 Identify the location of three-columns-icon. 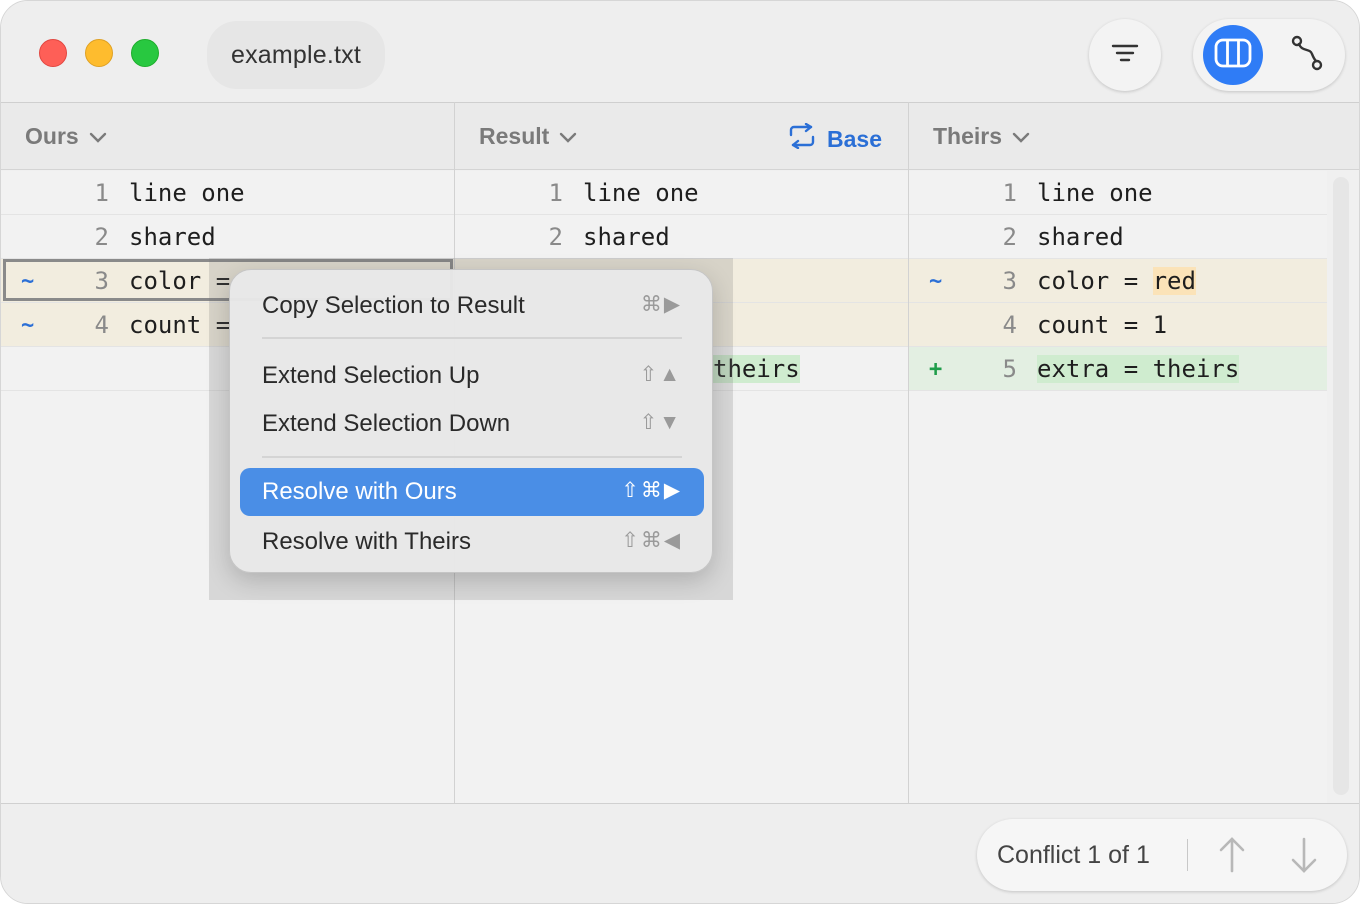
(1233, 55).